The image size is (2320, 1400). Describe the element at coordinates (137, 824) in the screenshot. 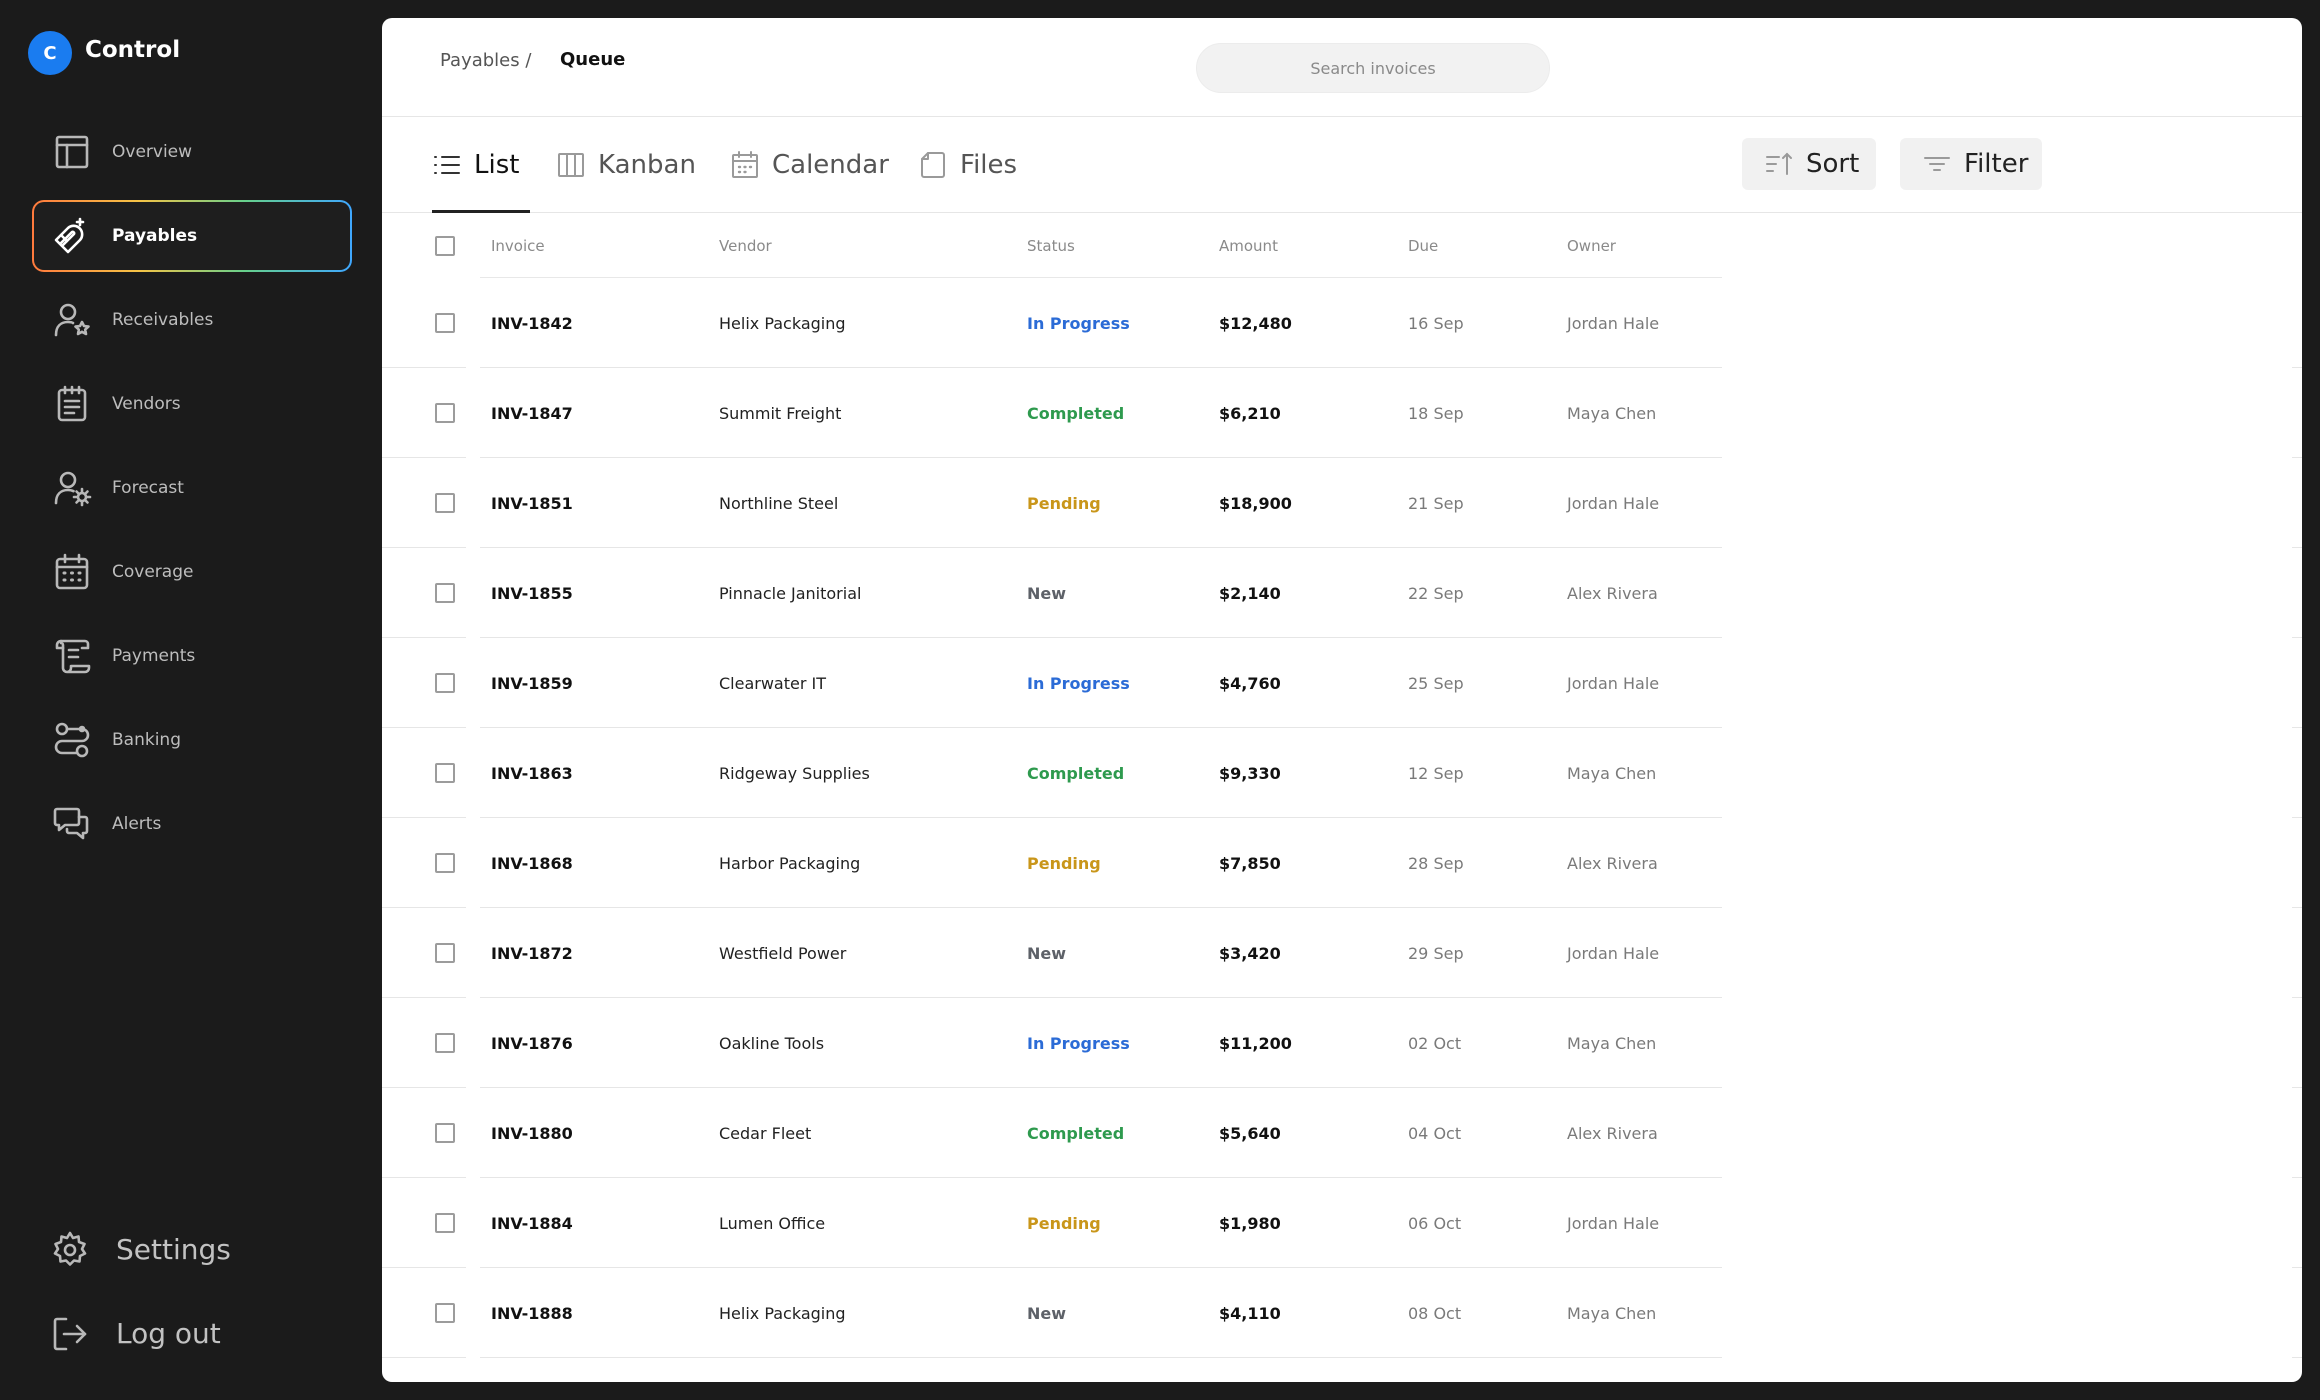

I see `sidebar-item-label: Alerts` at that location.